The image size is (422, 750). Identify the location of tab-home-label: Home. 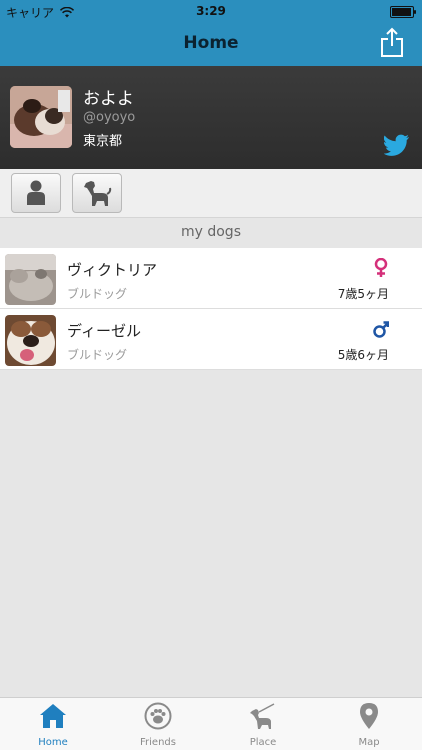
(53, 742).